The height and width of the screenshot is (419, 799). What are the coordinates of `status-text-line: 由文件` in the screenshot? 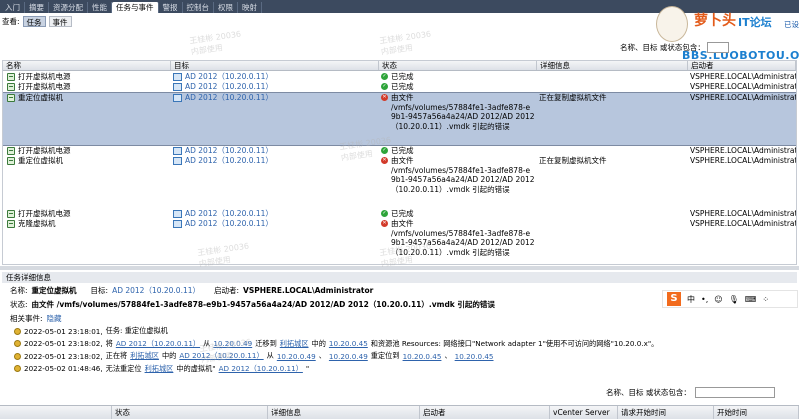 It's located at (402, 97).